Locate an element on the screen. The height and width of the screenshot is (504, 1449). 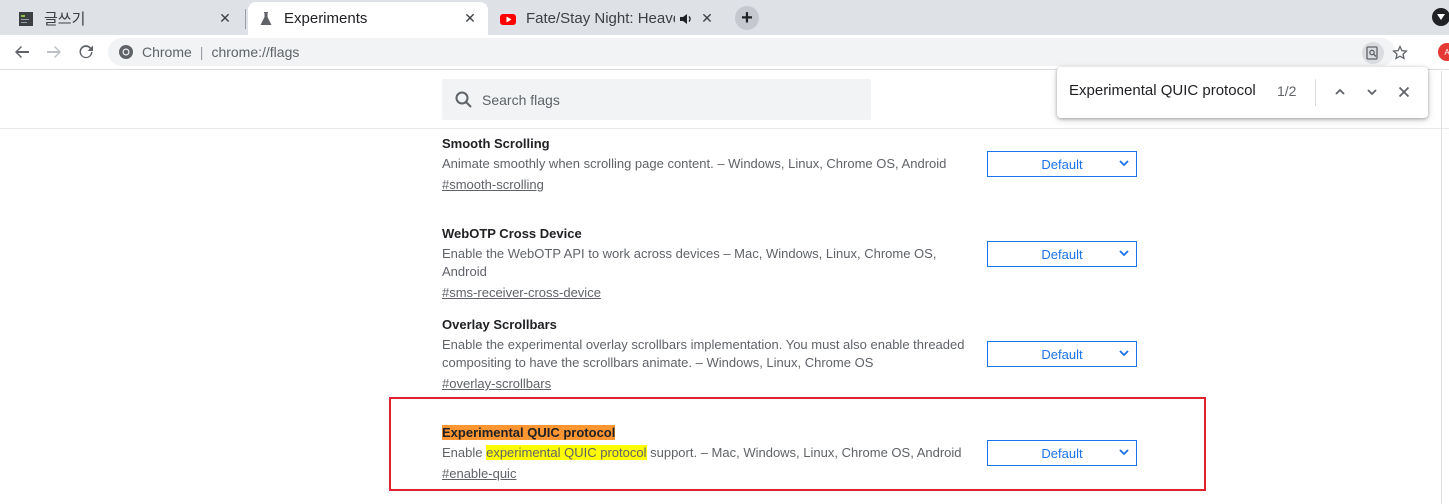
find-in-page-button is located at coordinates (1373, 53).